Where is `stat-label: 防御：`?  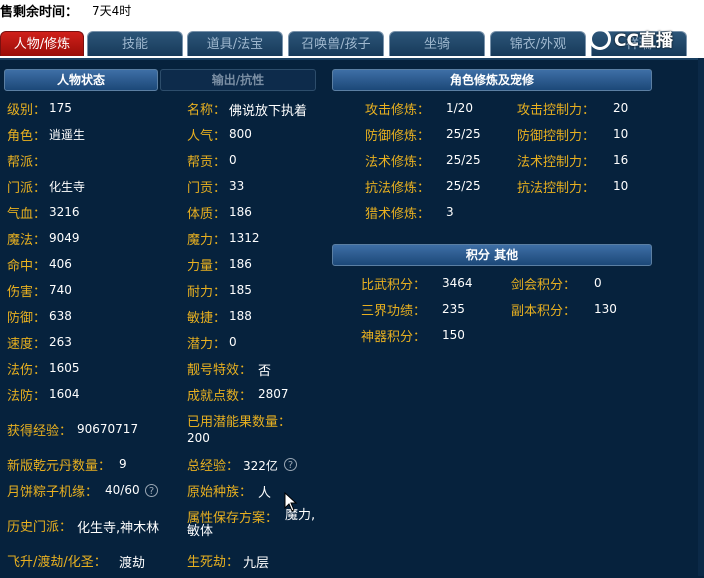
stat-label: 防御： is located at coordinates (27, 318).